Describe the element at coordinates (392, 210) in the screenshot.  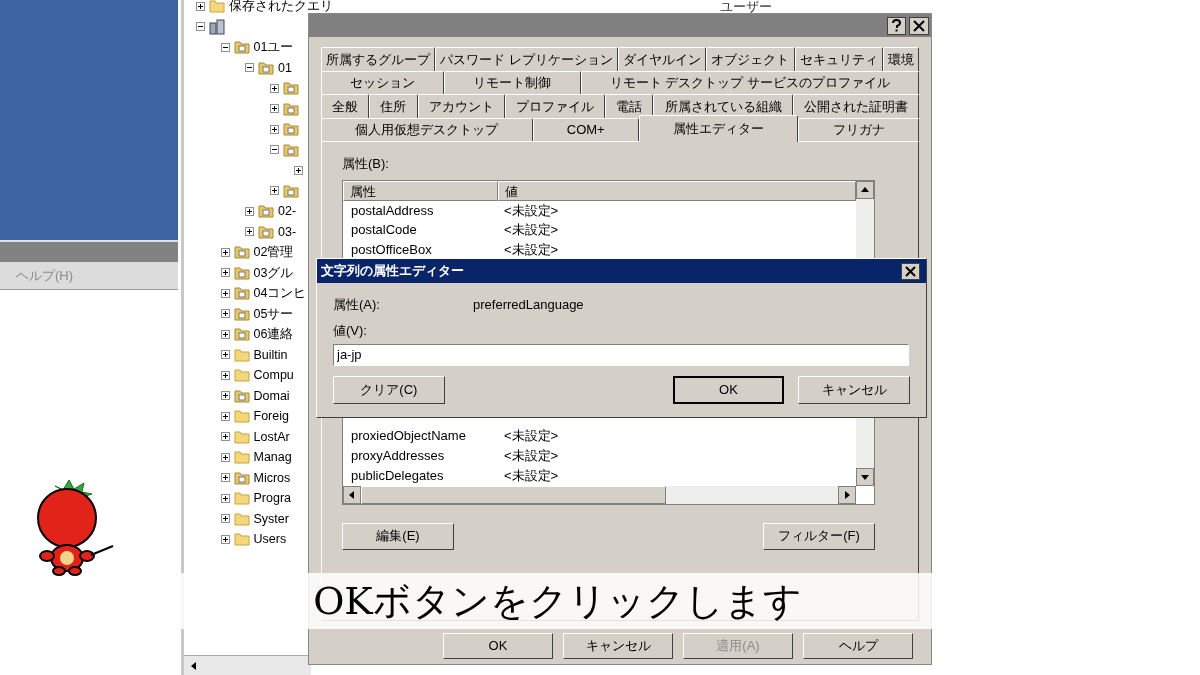
I see `table-cell-text: postalAddress` at that location.